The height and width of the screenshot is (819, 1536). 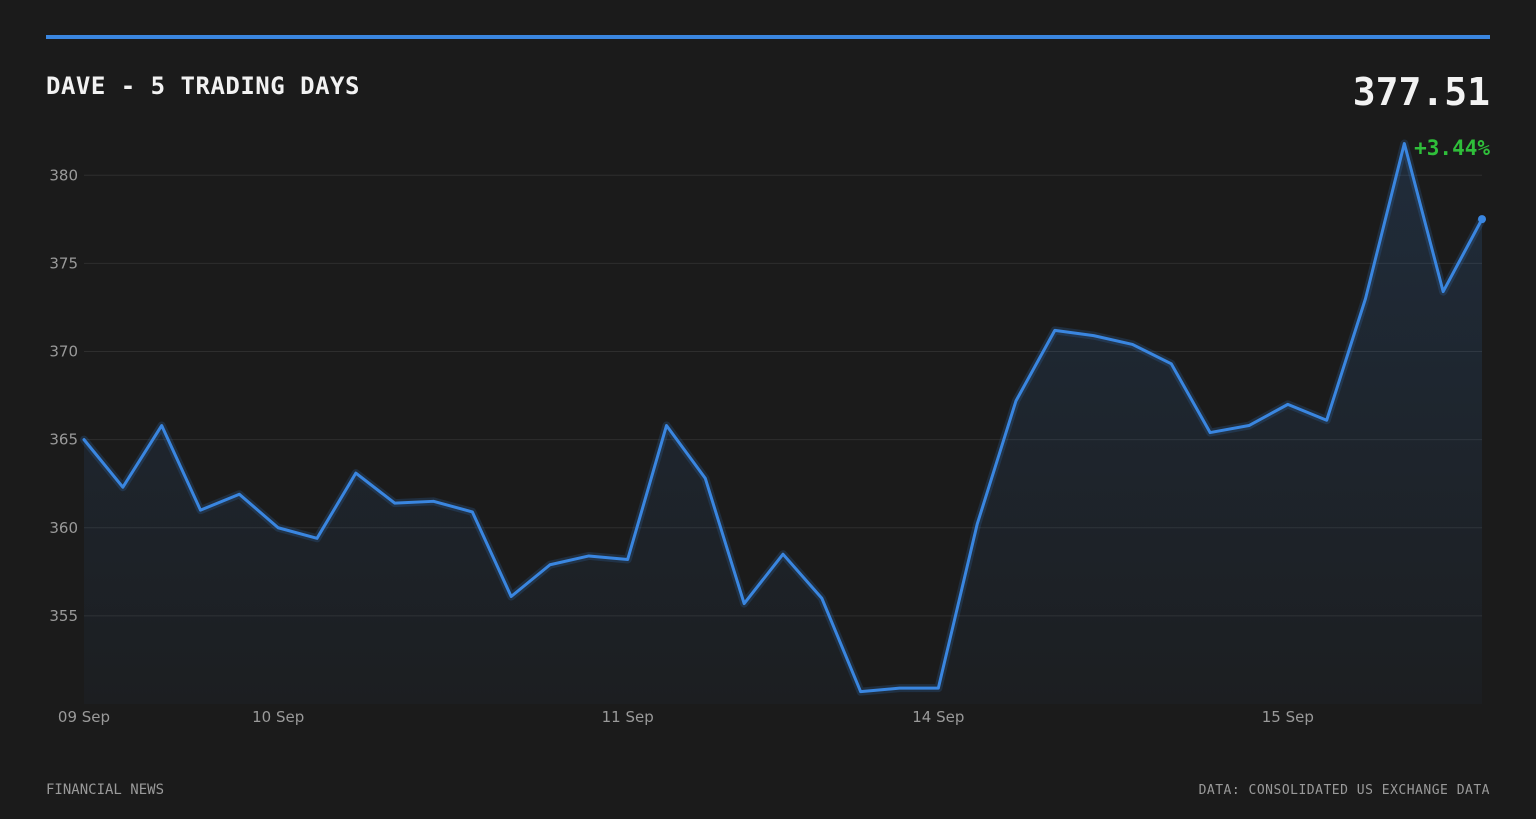 What do you see at coordinates (1344, 790) in the screenshot?
I see `footer-source-right: DATA: CONSOLIDATED US EXCHANGE DATA` at bounding box center [1344, 790].